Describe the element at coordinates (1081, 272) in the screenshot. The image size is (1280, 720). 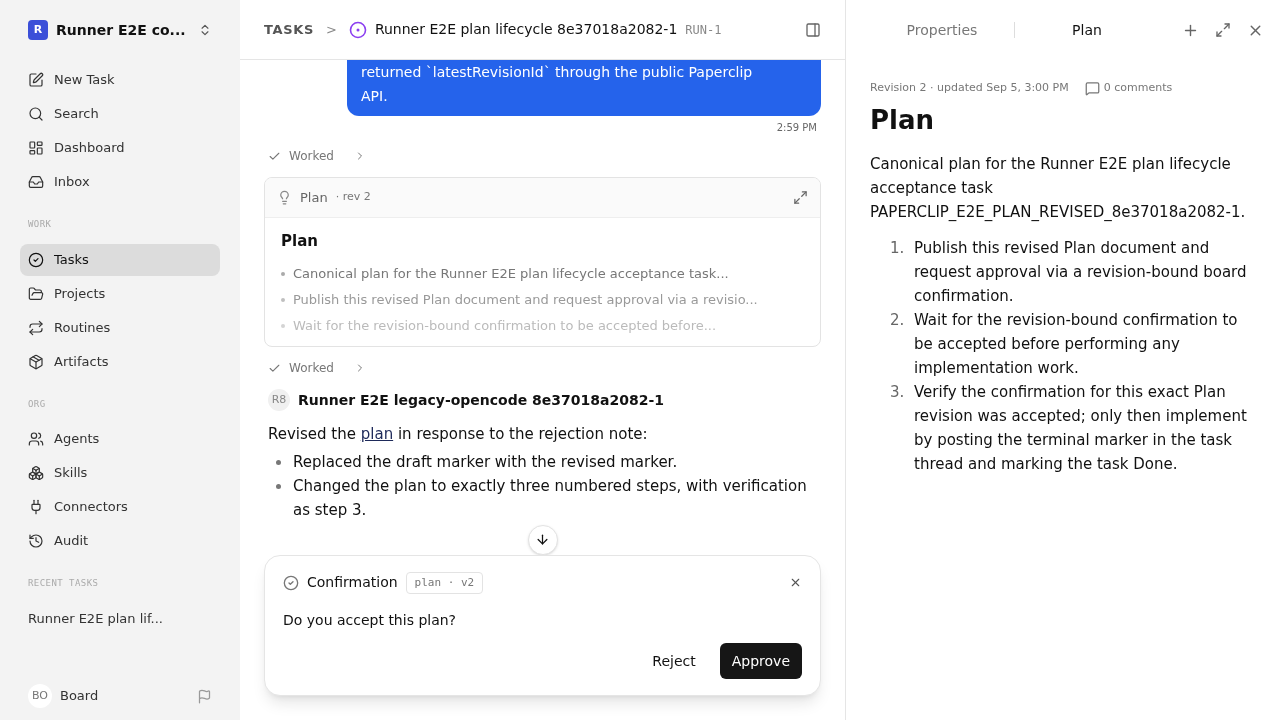
I see `step-text: Publish this revised Plan document and request approval via a revision-bound board confirmation.` at that location.